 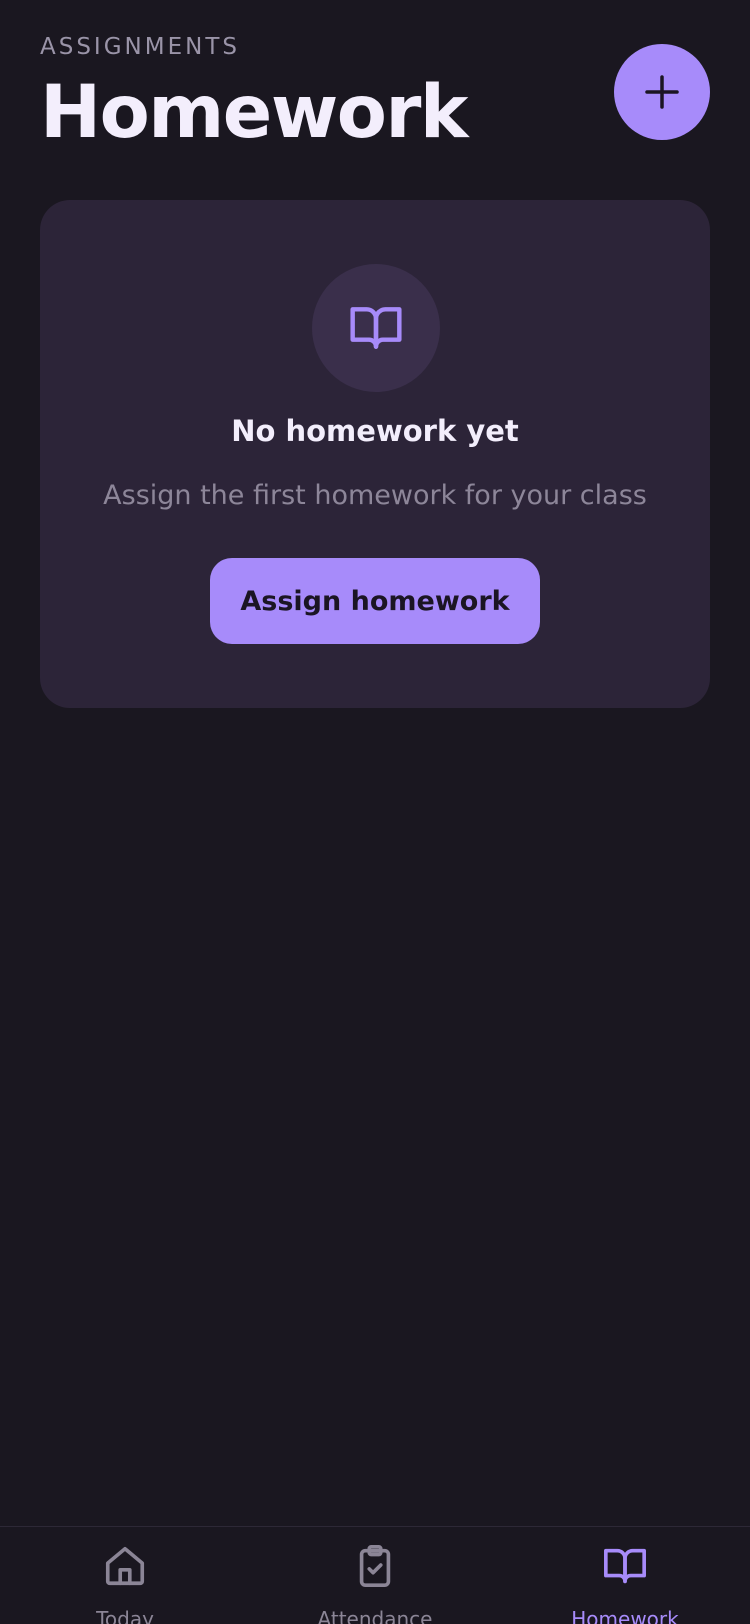 What do you see at coordinates (375, 1615) in the screenshot?
I see `tab-attendance-label: Attendance` at bounding box center [375, 1615].